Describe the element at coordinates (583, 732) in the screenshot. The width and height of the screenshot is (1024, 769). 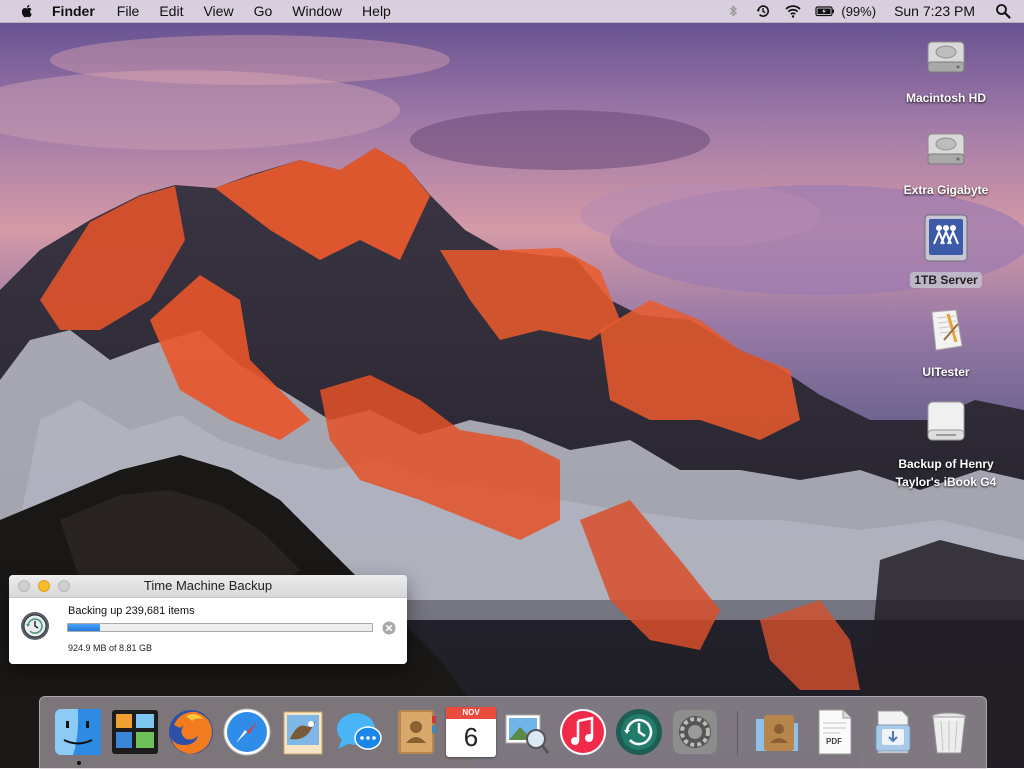
I see `itunes-icon` at that location.